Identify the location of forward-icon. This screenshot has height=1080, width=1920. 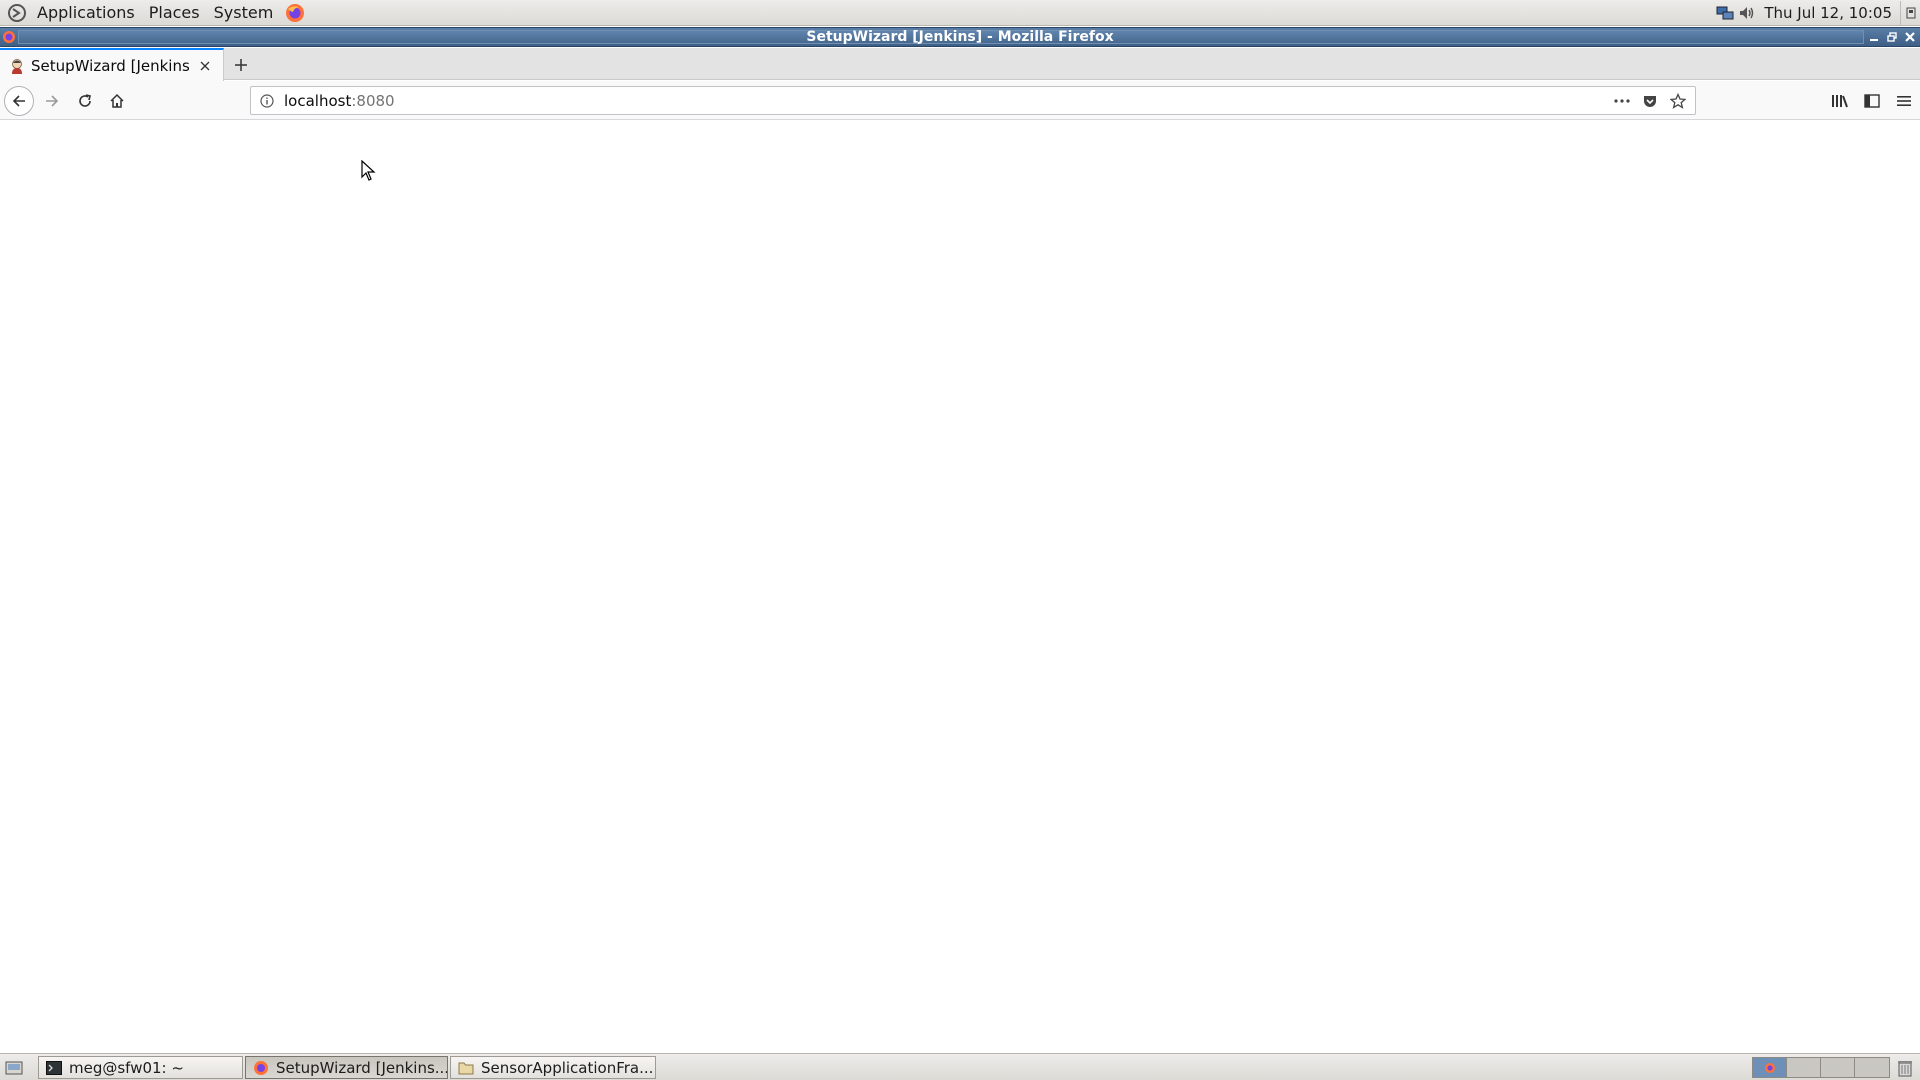
(52, 101).